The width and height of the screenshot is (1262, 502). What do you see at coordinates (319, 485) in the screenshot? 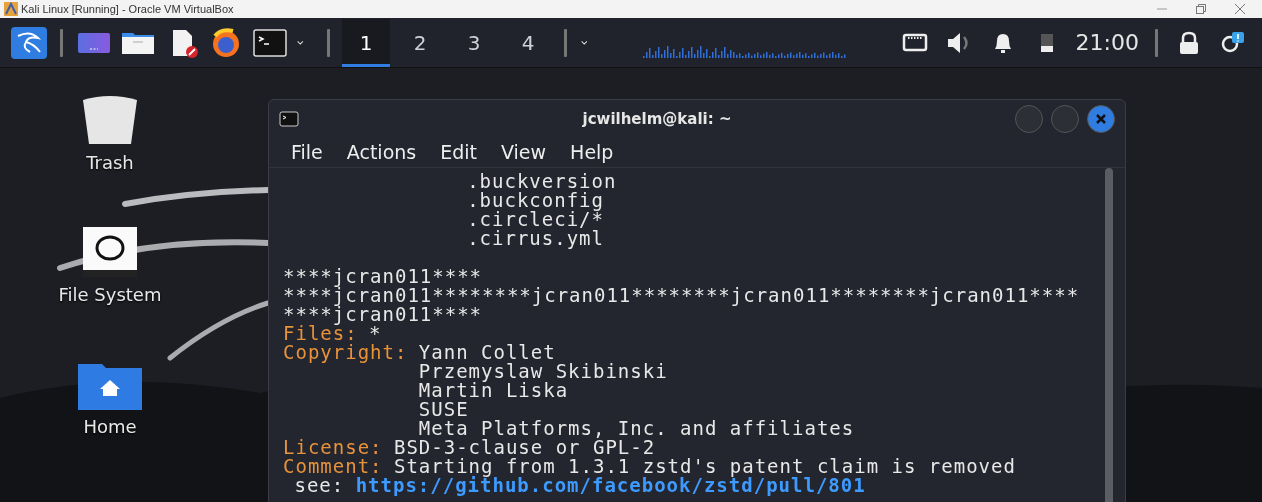
I see `see-label: see:` at bounding box center [319, 485].